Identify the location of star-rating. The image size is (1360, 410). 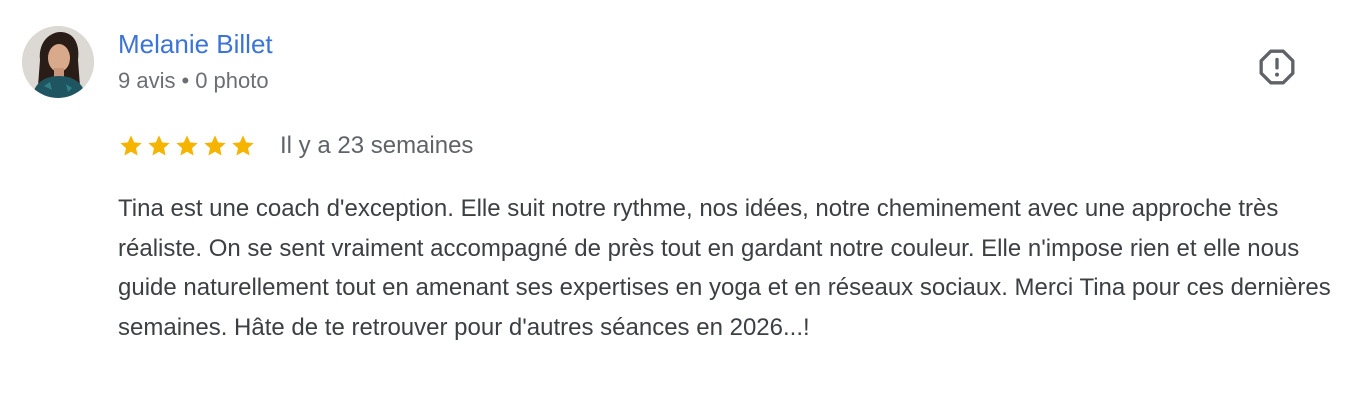
(187, 146).